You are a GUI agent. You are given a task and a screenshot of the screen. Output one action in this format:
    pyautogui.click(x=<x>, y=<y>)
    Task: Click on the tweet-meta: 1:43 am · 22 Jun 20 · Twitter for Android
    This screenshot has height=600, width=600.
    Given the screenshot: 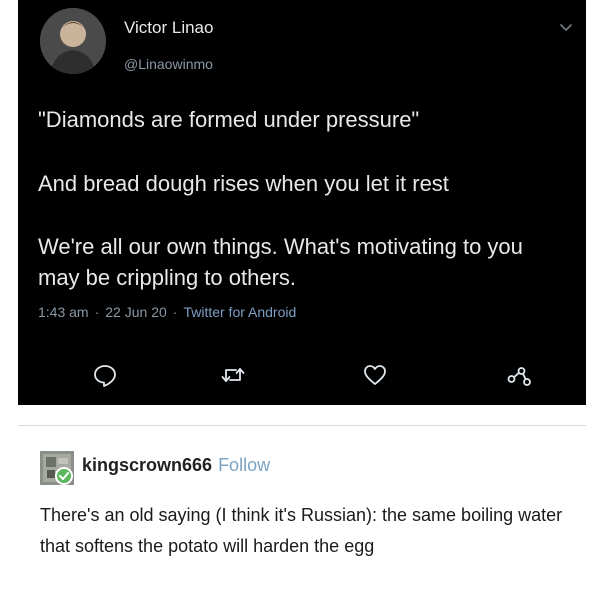 What is the action you would take?
    pyautogui.click(x=167, y=312)
    